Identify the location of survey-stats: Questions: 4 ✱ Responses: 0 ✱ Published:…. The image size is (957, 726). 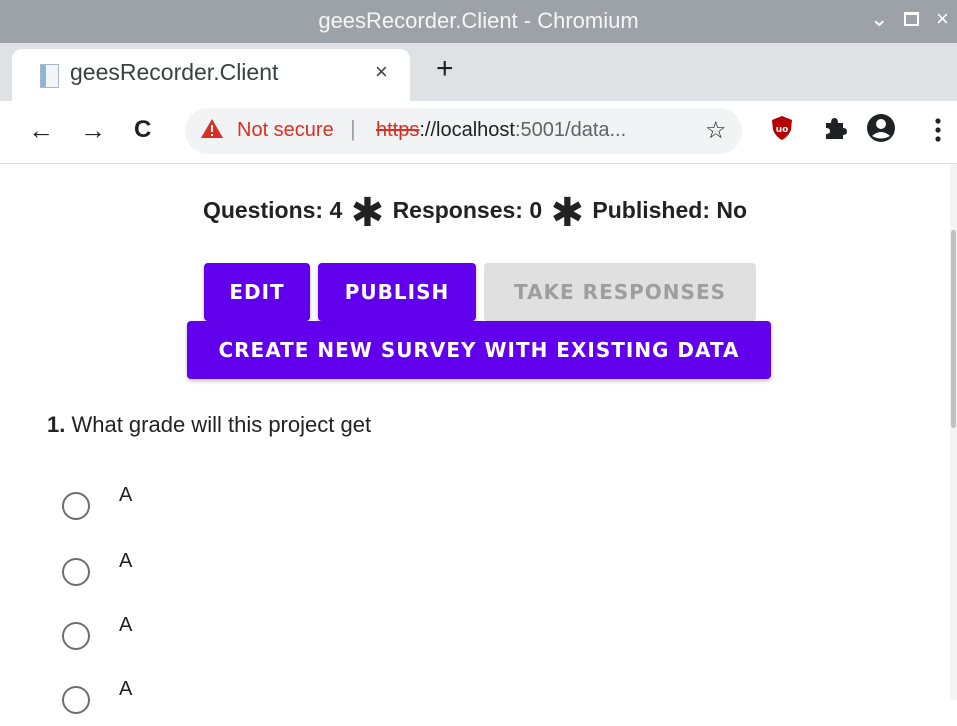
(475, 213).